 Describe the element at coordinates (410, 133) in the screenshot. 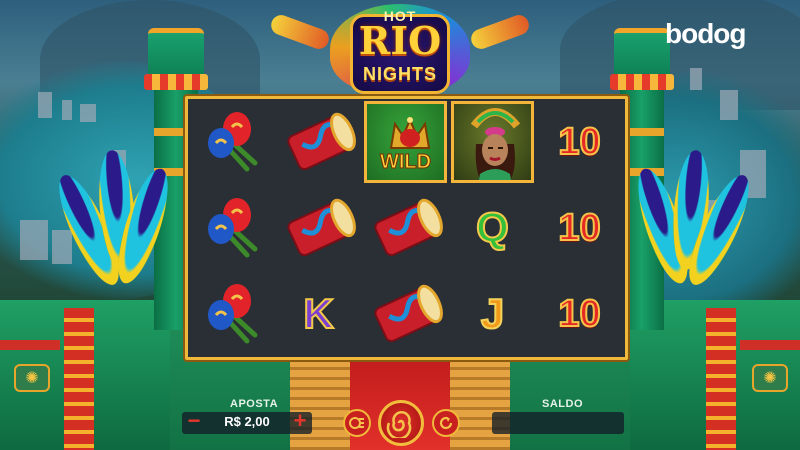

I see `crown-icon` at that location.